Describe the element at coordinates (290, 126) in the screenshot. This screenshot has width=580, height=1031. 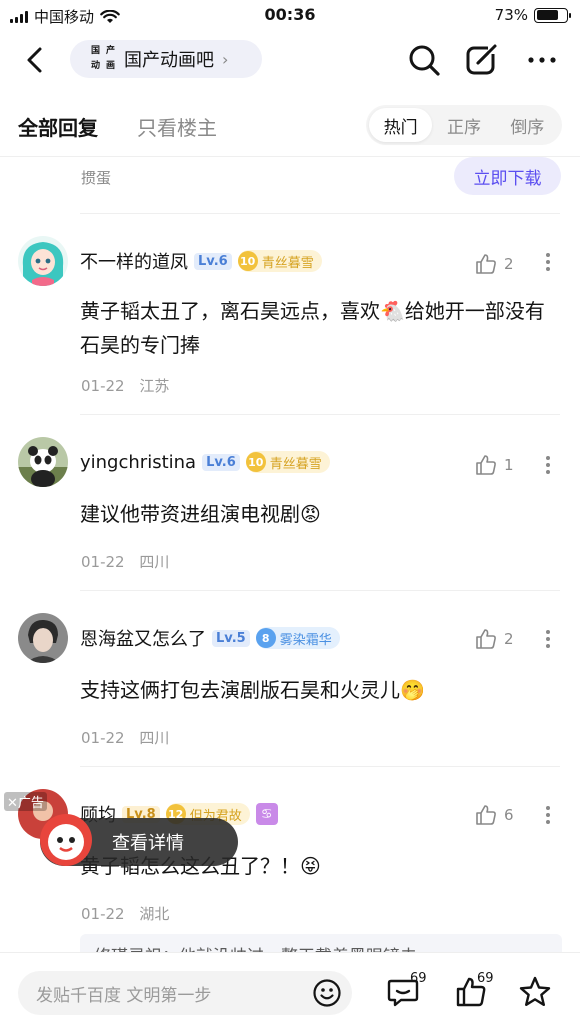
I see `reply-tabs: 全部回复 只看楼主 热门 正序 倒序` at that location.